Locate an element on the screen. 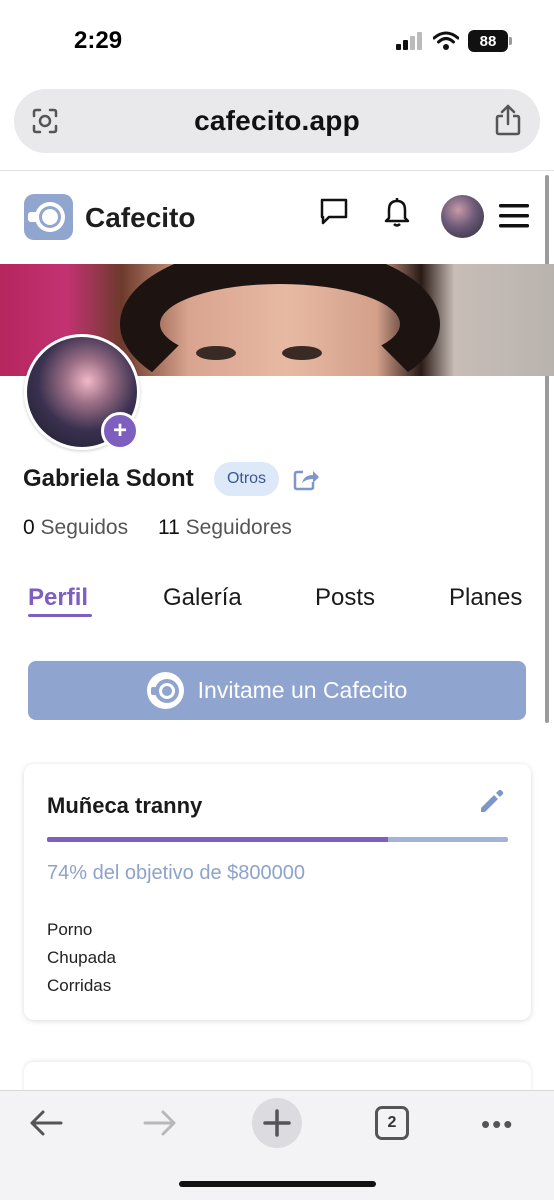  goal-title: Muñeca tranny is located at coordinates (125, 805).